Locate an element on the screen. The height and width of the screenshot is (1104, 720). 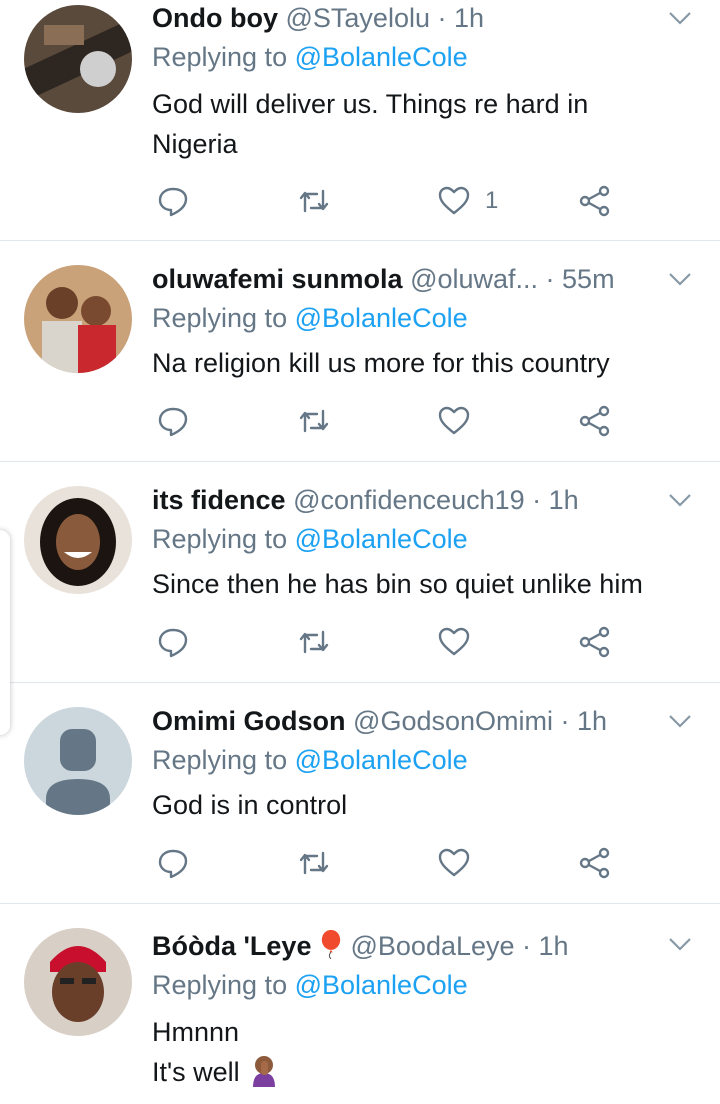
author-handle: @BoodaLeye is located at coordinates (433, 946).